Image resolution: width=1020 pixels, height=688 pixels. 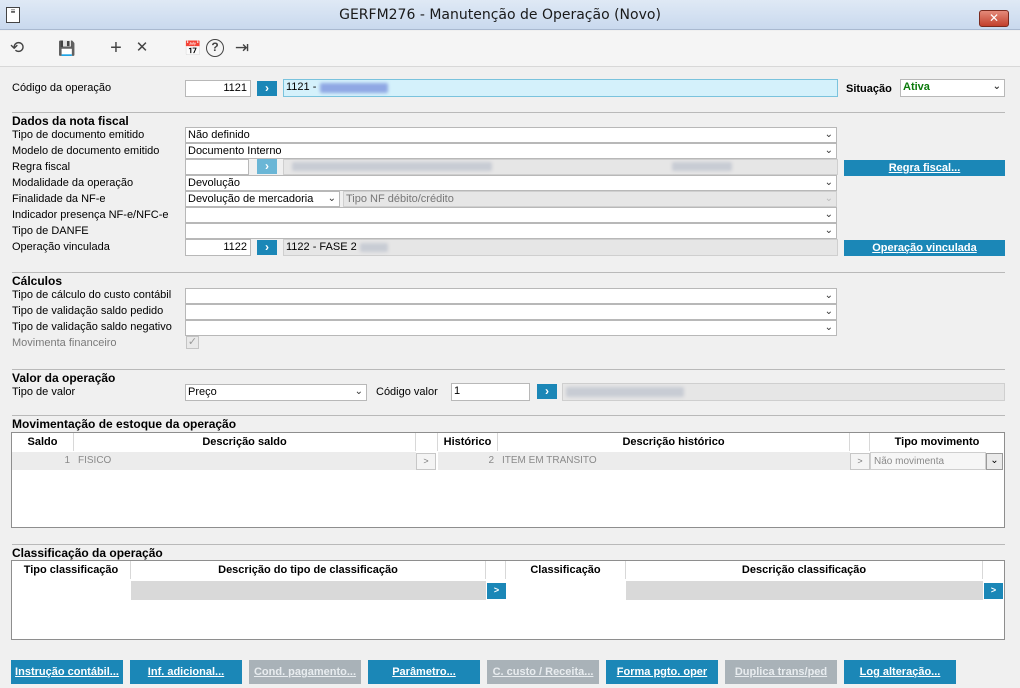 I want to click on tipo-documento-select: Não definido ⌄, so click(x=511, y=135).